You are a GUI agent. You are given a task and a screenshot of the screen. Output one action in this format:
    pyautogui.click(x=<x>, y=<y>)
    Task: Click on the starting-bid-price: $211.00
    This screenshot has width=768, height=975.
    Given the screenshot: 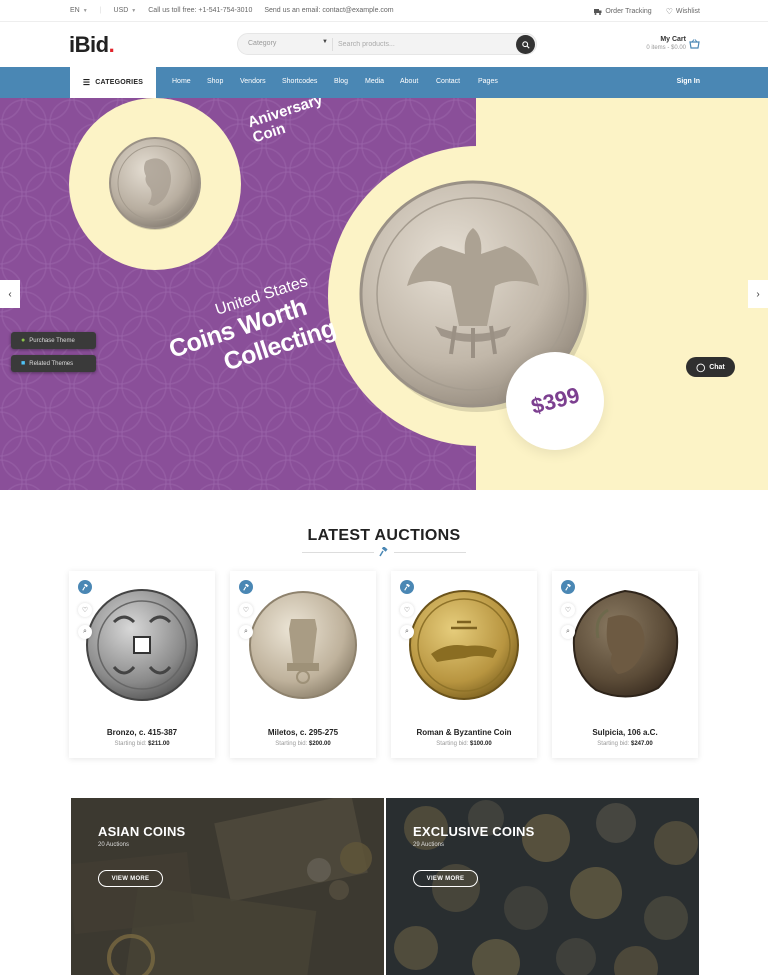 What is the action you would take?
    pyautogui.click(x=159, y=744)
    